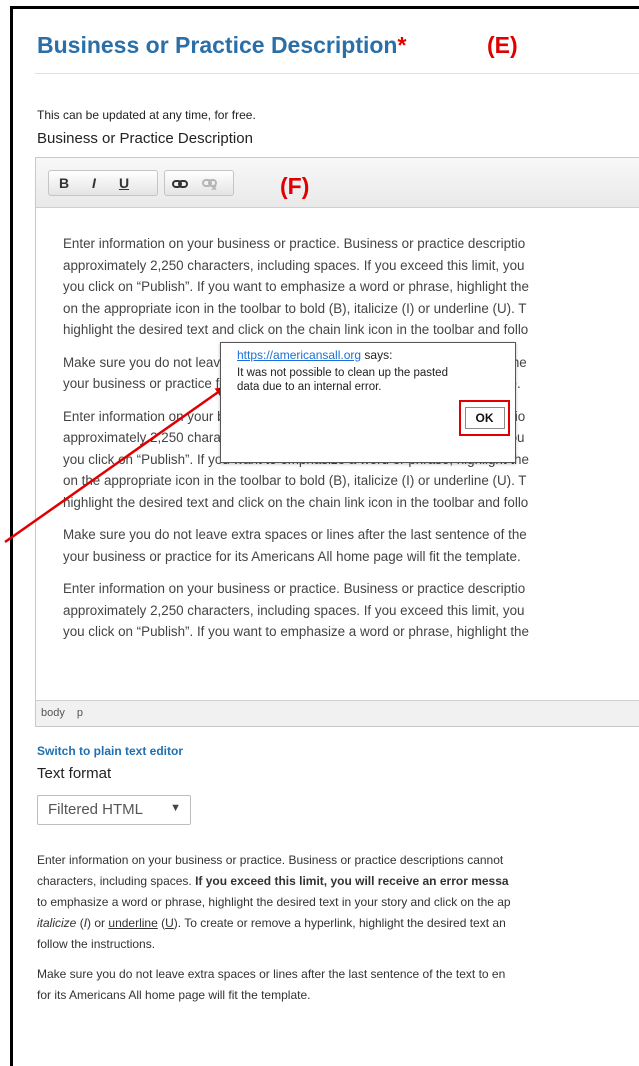  What do you see at coordinates (337, 183) in the screenshot?
I see `editor-toolbar: B I U (F)` at bounding box center [337, 183].